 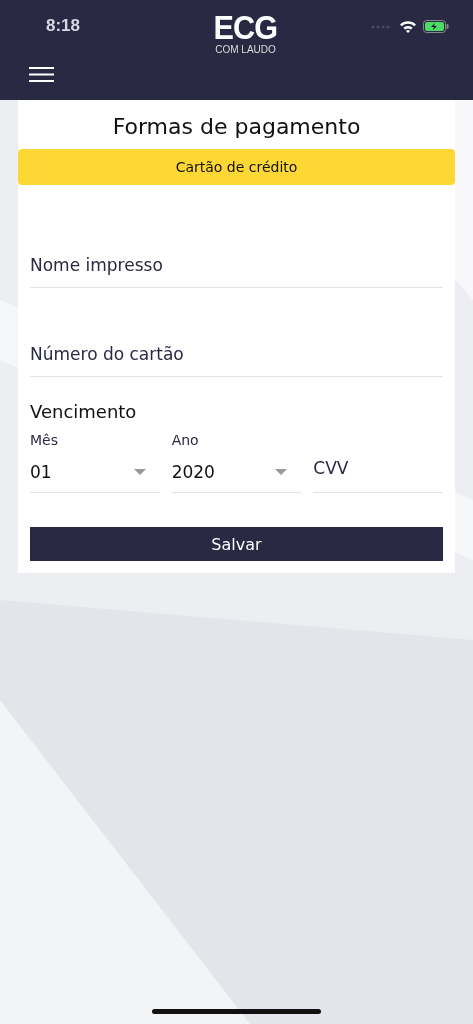 What do you see at coordinates (236, 360) in the screenshot?
I see `input-field: Número do cartão` at bounding box center [236, 360].